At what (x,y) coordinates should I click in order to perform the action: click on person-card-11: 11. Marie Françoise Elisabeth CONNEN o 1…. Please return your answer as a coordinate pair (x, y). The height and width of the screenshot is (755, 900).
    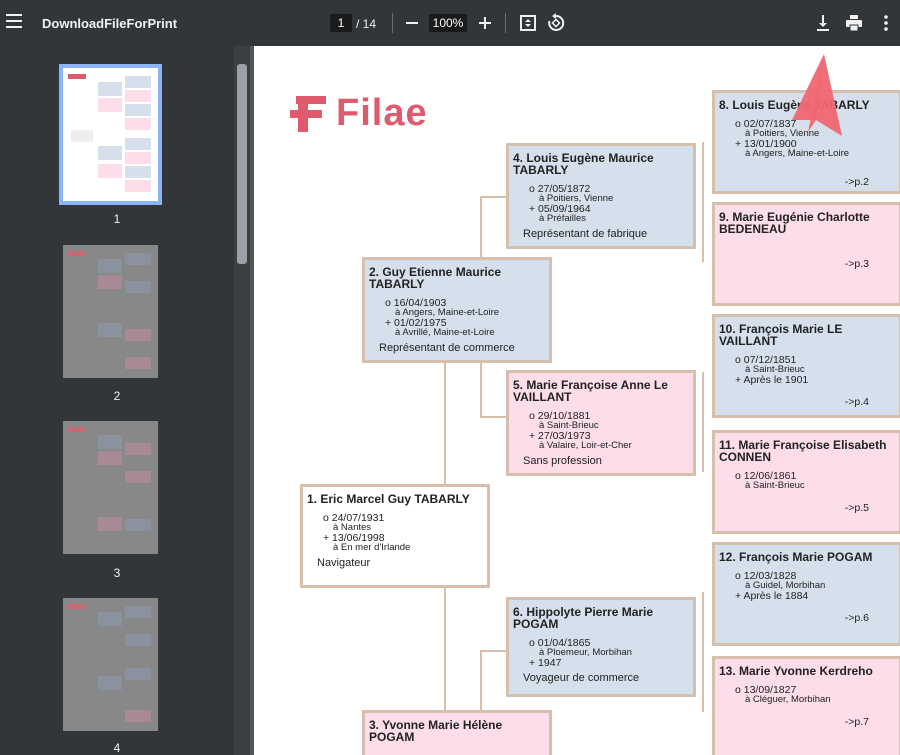
    Looking at the image, I should click on (806, 482).